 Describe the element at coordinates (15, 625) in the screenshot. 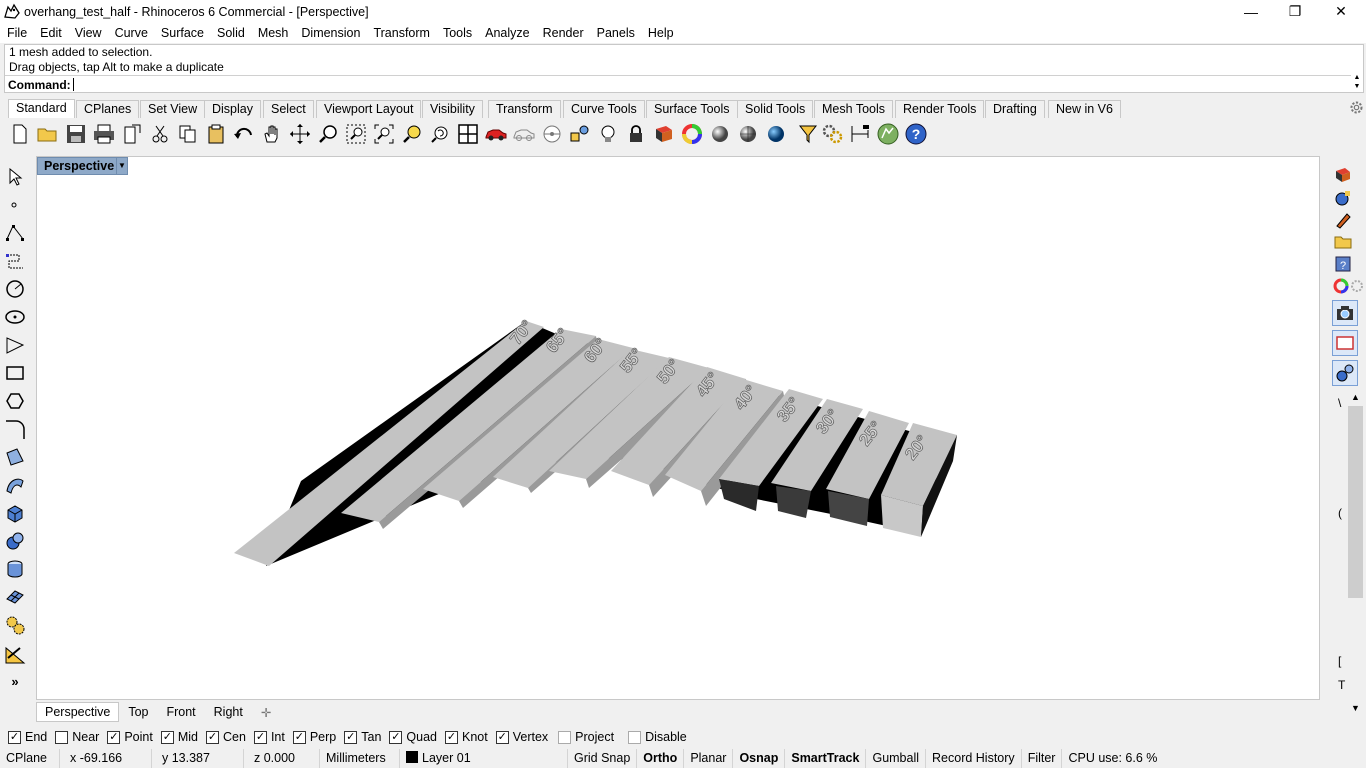

I see `transform-gears-icon` at that location.